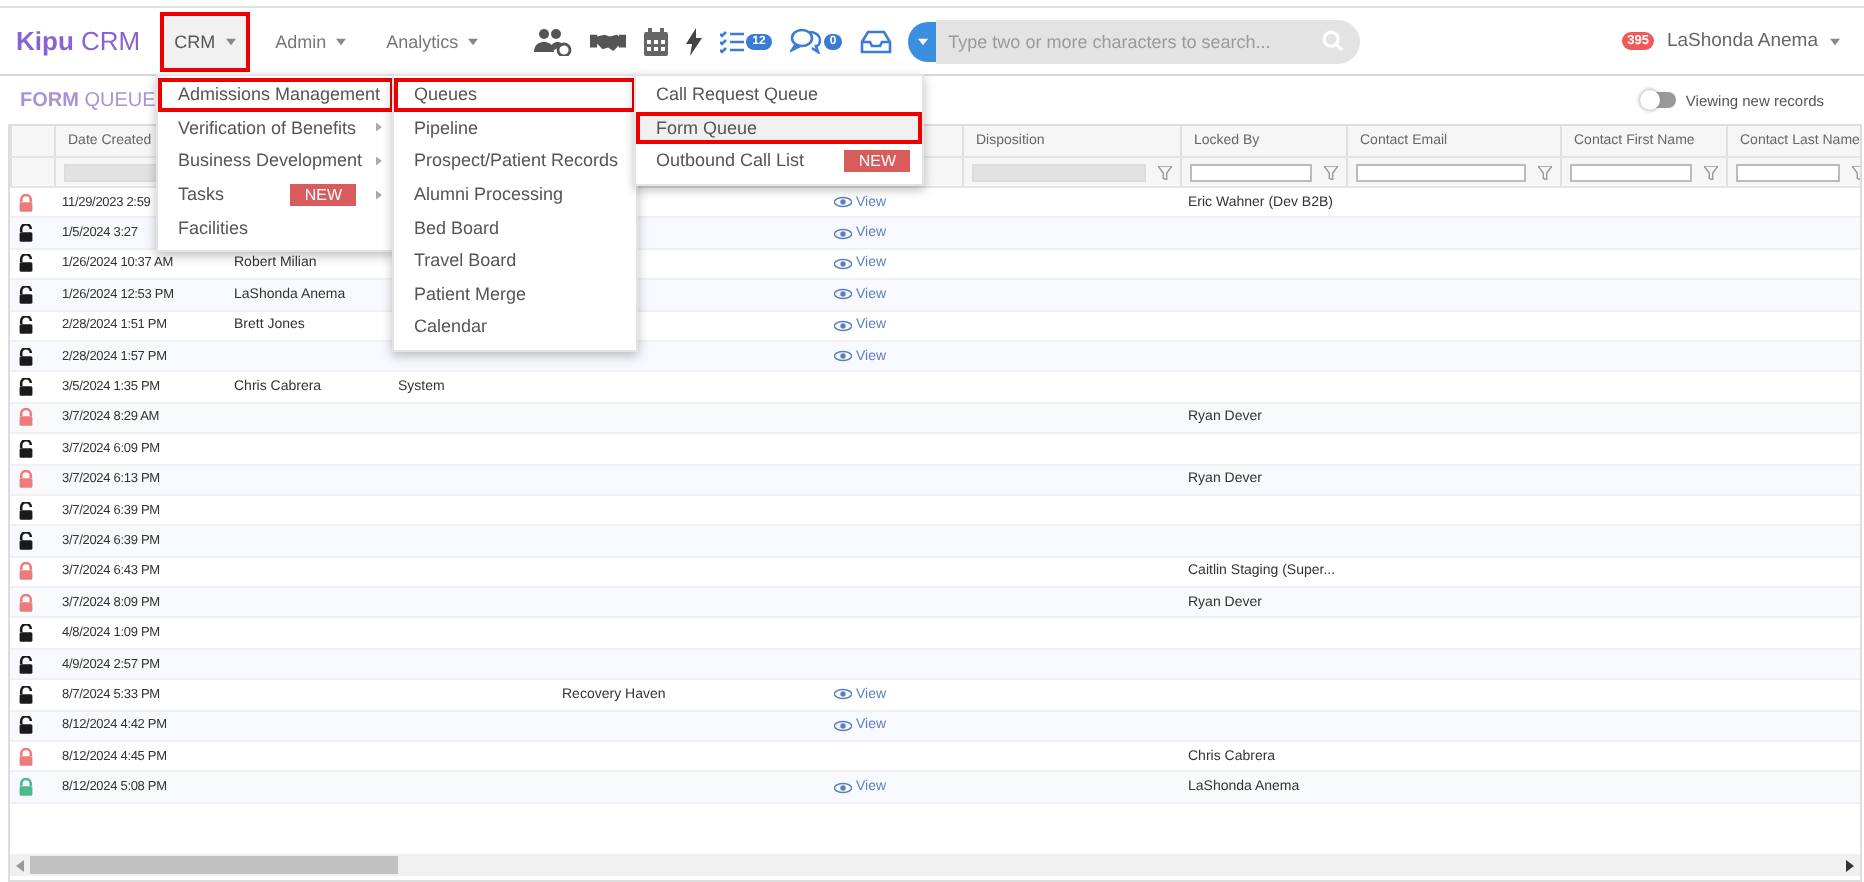 This screenshot has width=1864, height=882. What do you see at coordinates (311, 41) in the screenshot?
I see `nav-menu: Admin` at bounding box center [311, 41].